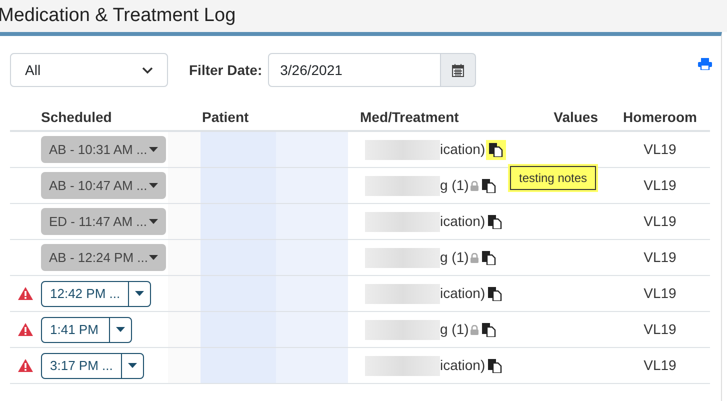 The width and height of the screenshot is (727, 401). Describe the element at coordinates (705, 64) in the screenshot. I see `printer-icon` at that location.